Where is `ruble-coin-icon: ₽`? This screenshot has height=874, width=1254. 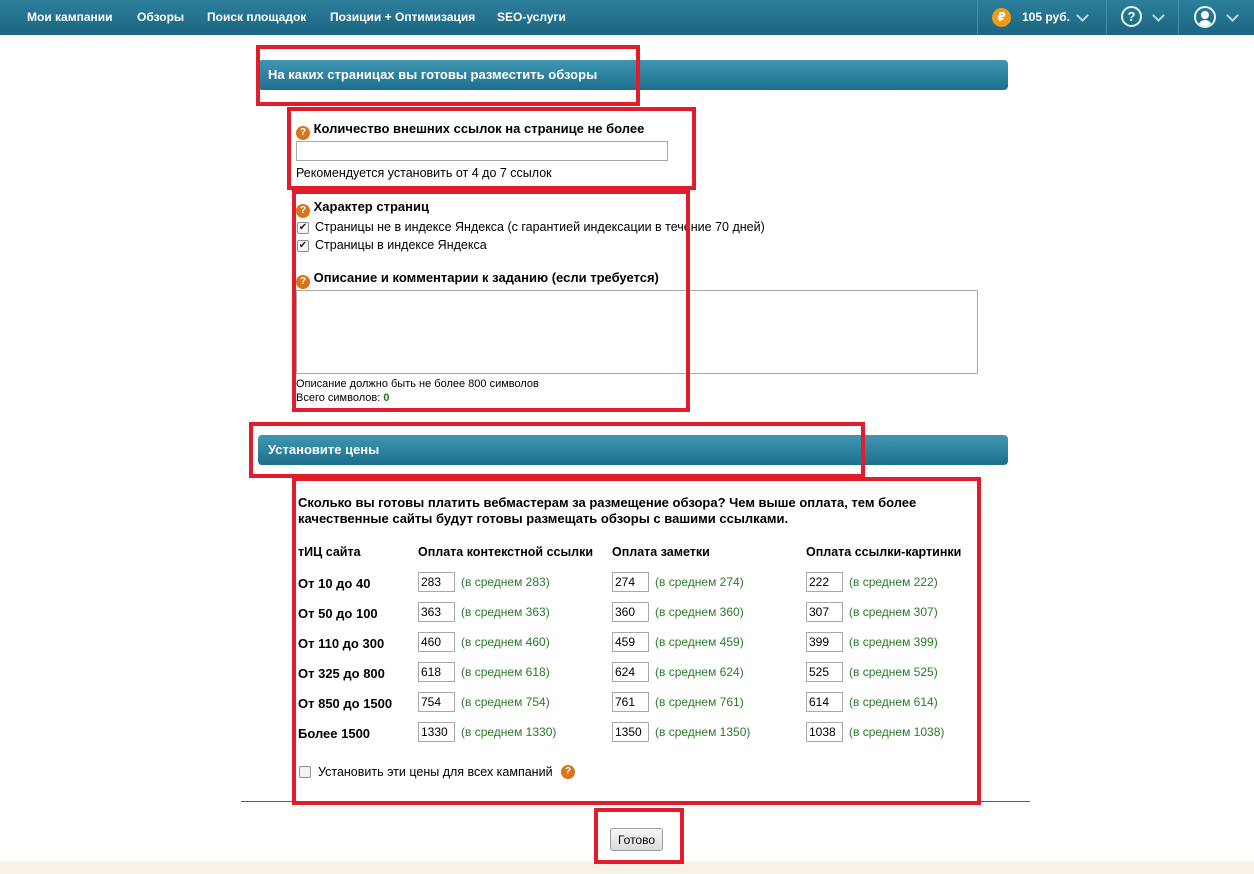 ruble-coin-icon: ₽ is located at coordinates (1001, 17).